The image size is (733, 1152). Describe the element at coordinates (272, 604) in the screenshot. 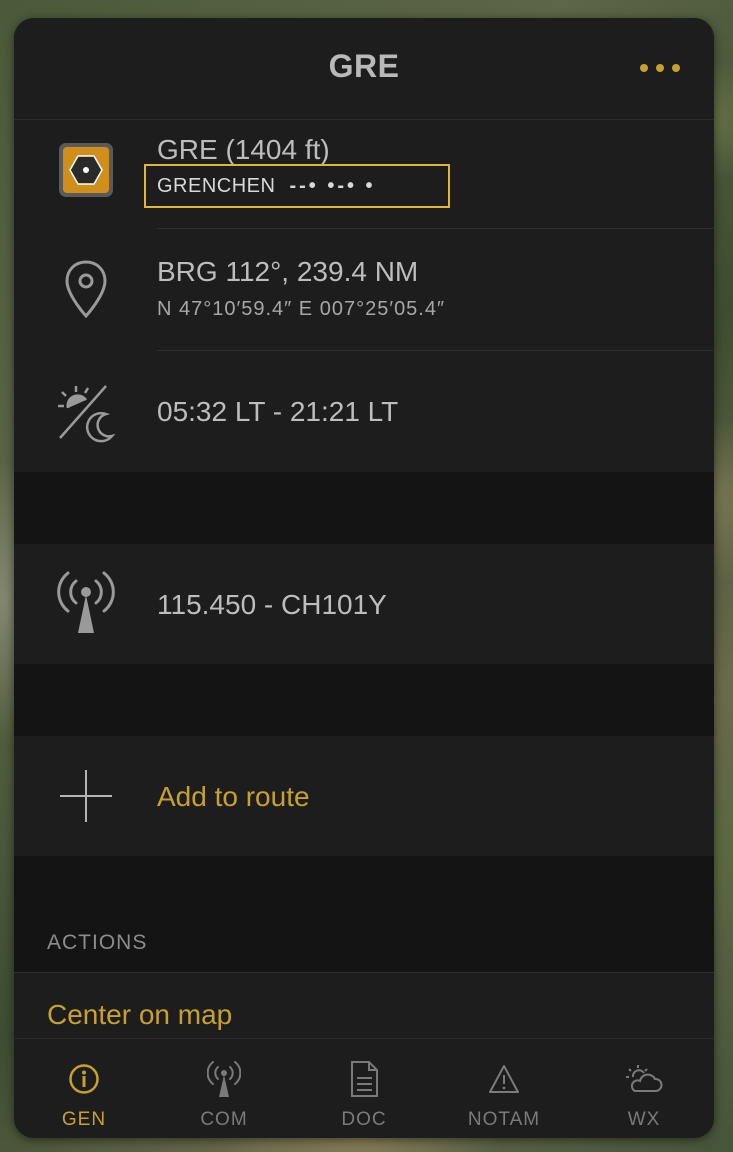

I see `frequency-value: 115.450 - CH101Y` at that location.